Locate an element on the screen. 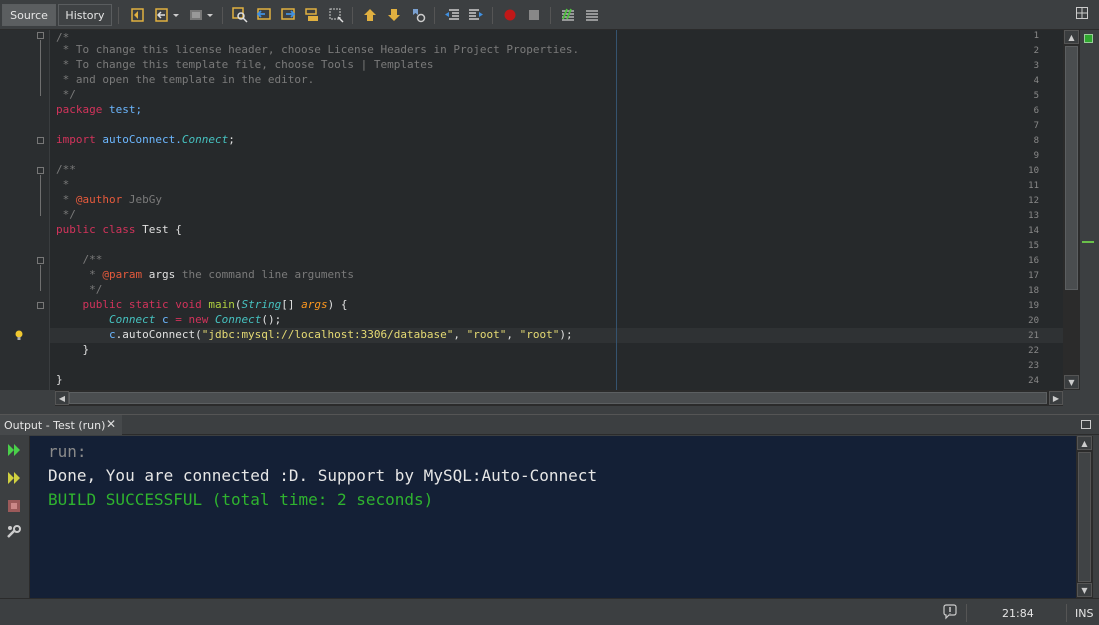 The width and height of the screenshot is (1099, 625). operator: = is located at coordinates (178, 319).